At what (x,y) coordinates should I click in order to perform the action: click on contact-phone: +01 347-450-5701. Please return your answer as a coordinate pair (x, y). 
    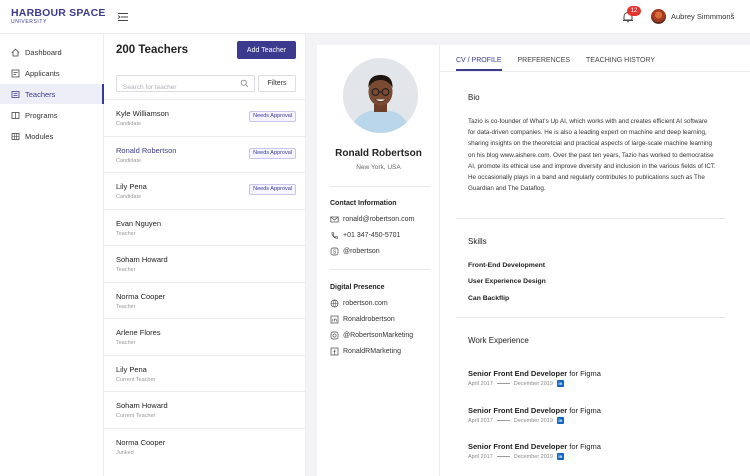
    Looking at the image, I should click on (365, 235).